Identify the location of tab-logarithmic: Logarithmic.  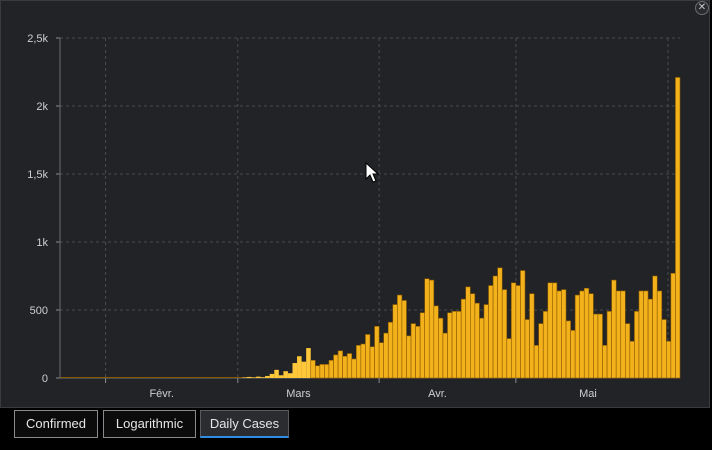
(149, 424).